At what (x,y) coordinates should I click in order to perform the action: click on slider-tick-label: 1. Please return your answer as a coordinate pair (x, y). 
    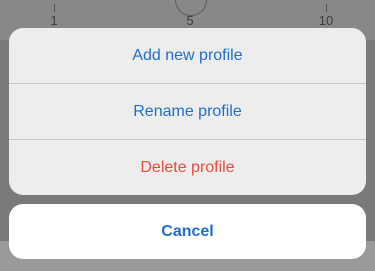
    Looking at the image, I should click on (54, 20).